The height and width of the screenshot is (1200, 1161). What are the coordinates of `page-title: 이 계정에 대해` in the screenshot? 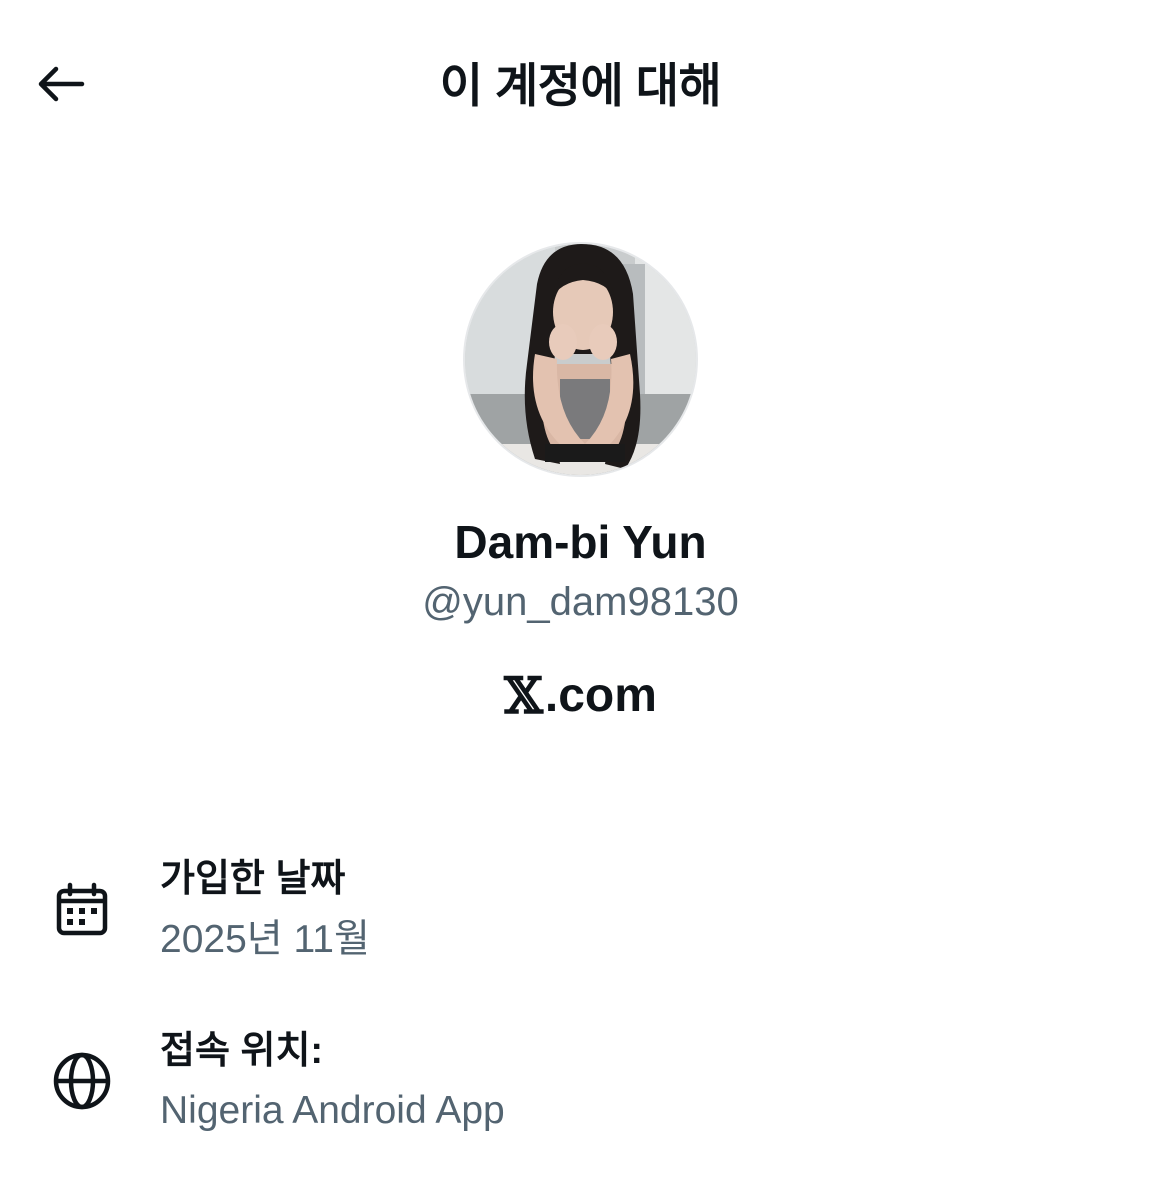 It's located at (580, 85).